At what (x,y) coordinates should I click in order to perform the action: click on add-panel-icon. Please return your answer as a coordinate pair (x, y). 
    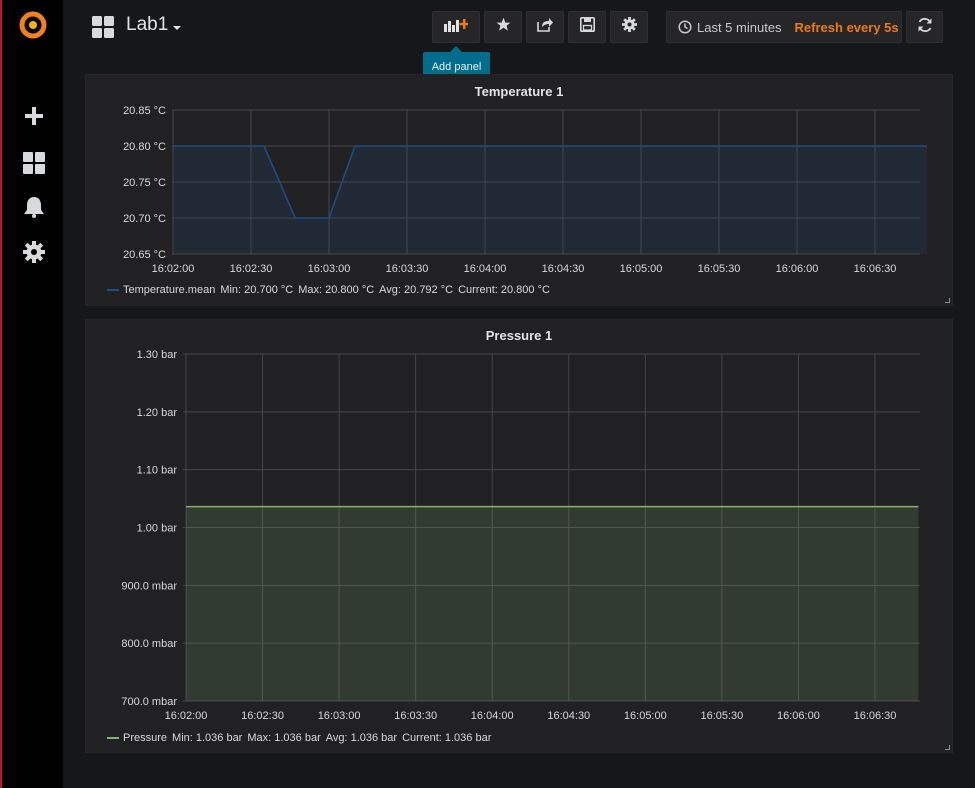
    Looking at the image, I should click on (456, 27).